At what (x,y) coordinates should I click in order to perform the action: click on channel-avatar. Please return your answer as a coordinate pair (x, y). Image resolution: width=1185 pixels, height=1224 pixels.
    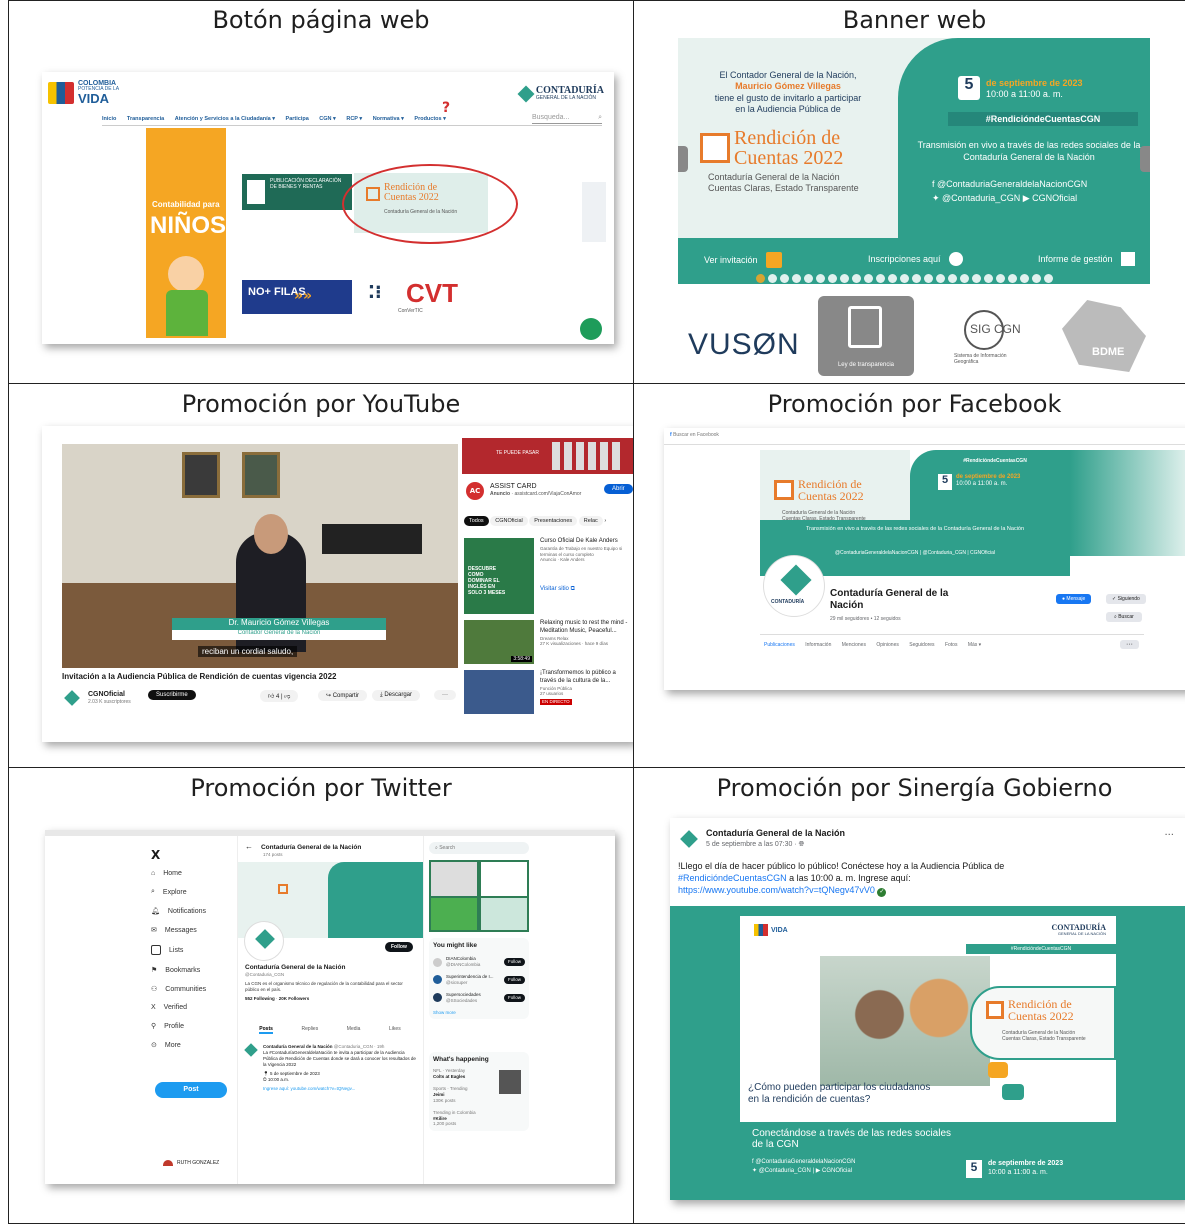
    Looking at the image, I should click on (72, 698).